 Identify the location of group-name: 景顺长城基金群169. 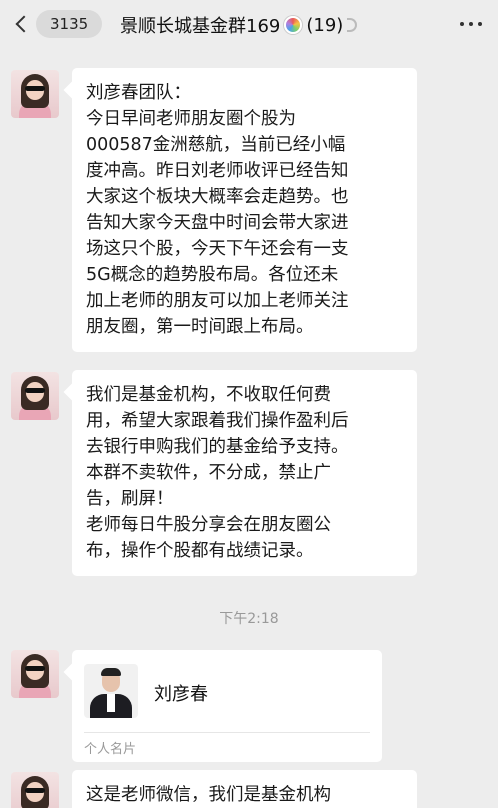
(200, 26).